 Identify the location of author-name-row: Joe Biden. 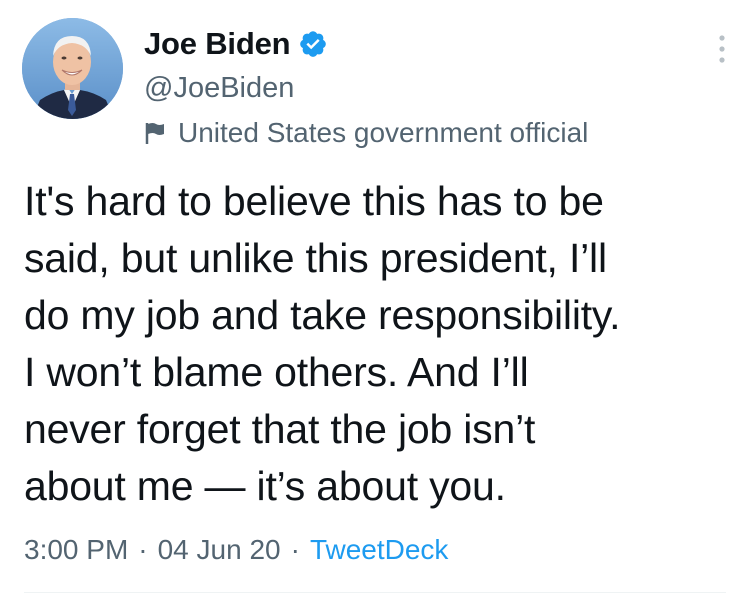
(236, 44).